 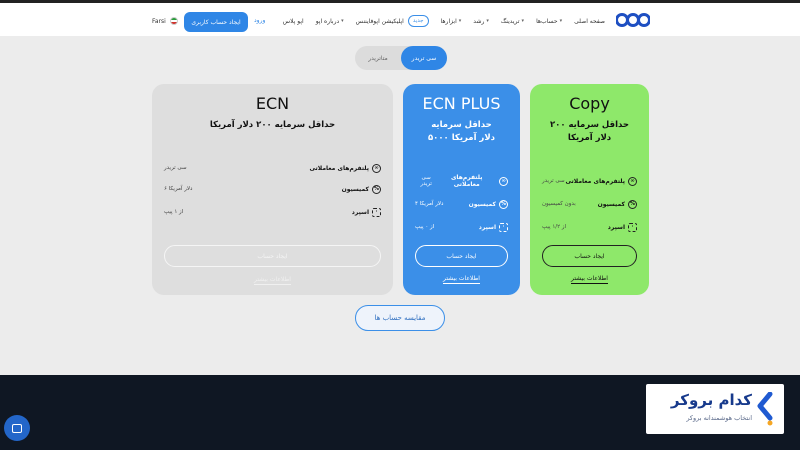 What do you see at coordinates (451, 21) in the screenshot?
I see `nav-item-tools: ابزارها ▾` at bounding box center [451, 21].